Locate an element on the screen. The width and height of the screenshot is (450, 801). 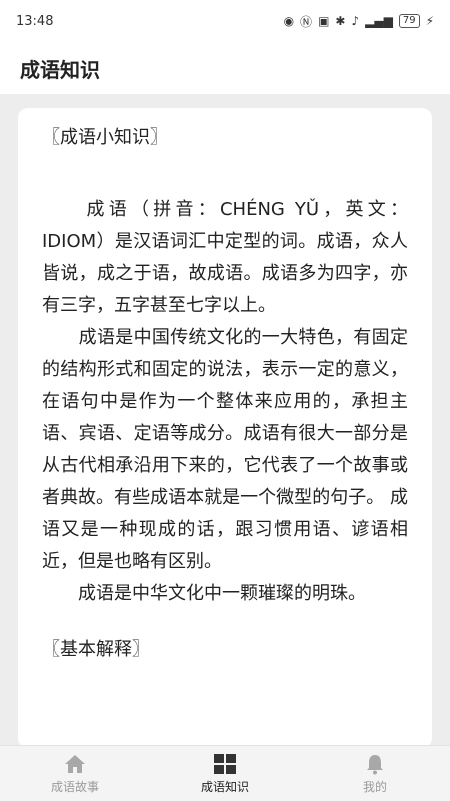
bottom-nav: 成语故事 成语知识 我的 is located at coordinates (225, 773).